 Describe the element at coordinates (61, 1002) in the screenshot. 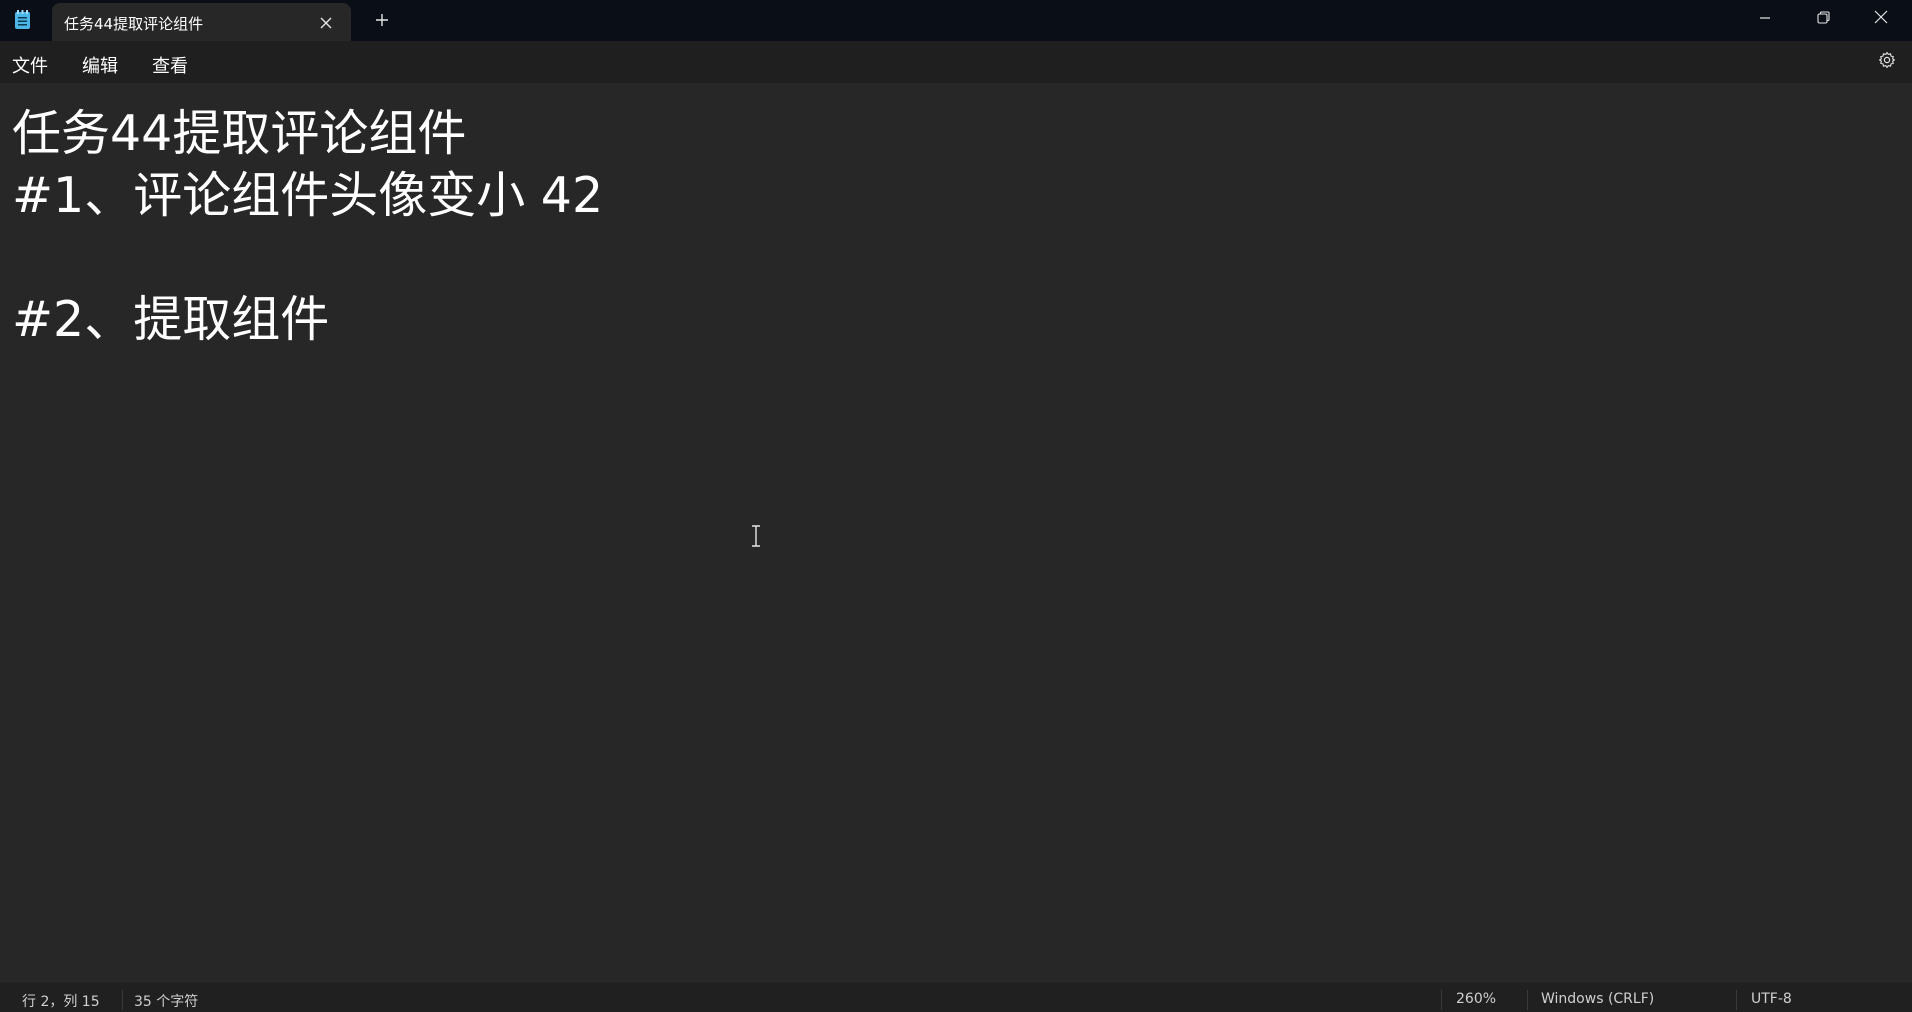

I see `cursor-position: 行 2，列 15` at that location.